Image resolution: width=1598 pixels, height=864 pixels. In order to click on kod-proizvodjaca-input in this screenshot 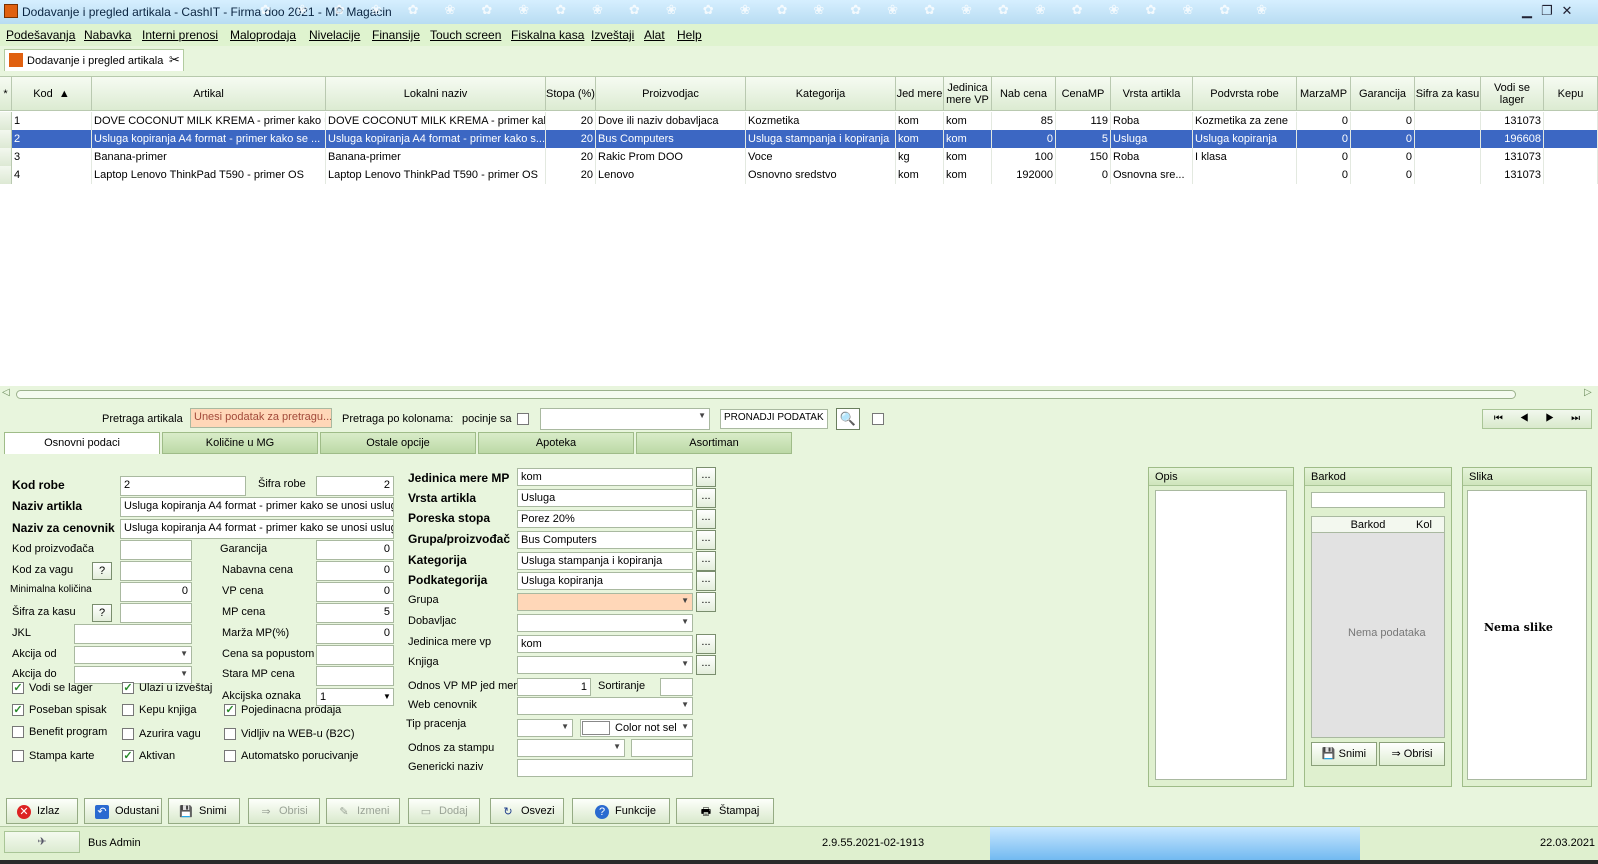, I will do `click(156, 550)`.